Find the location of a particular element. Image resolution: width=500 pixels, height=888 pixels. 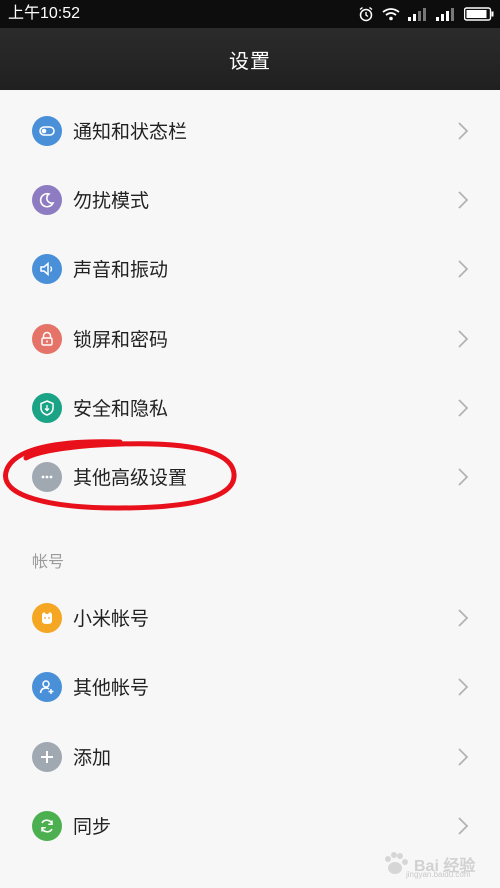

moon-icon is located at coordinates (47, 199).